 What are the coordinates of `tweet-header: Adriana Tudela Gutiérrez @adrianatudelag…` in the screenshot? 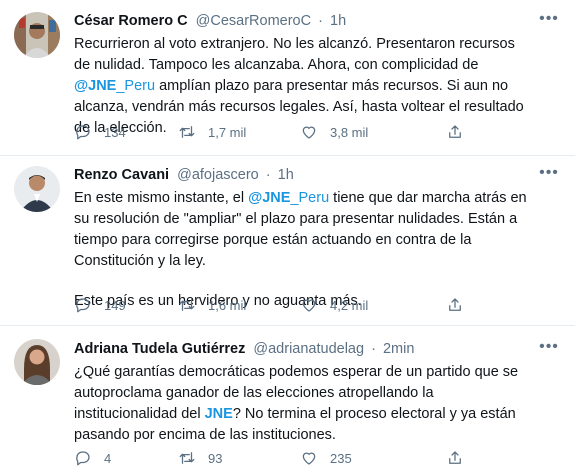 It's located at (304, 349).